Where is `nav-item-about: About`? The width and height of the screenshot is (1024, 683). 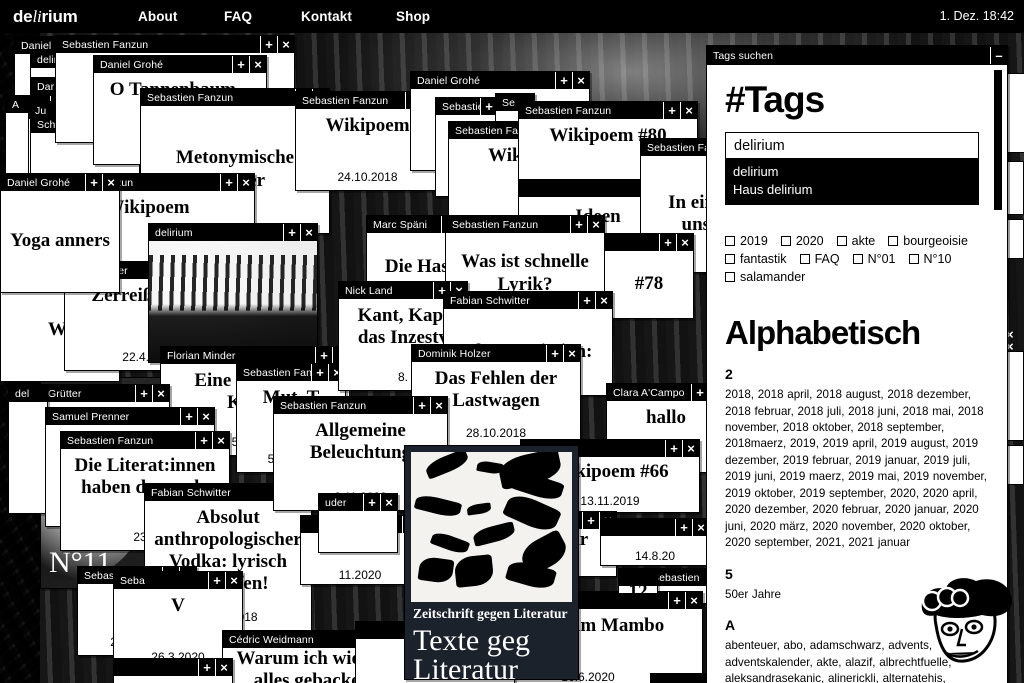
nav-item-about: About is located at coordinates (157, 16).